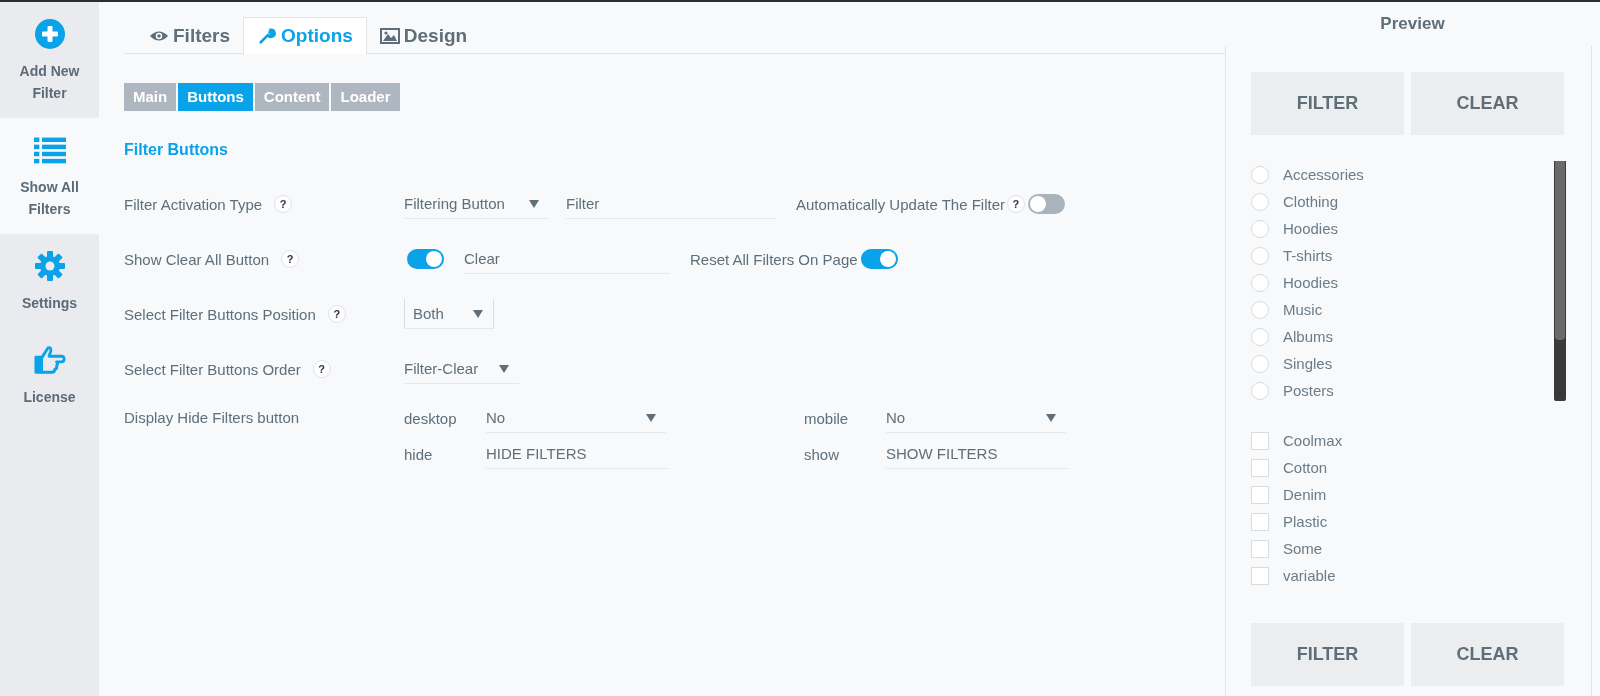 Image resolution: width=1600 pixels, height=696 pixels. What do you see at coordinates (1412, 24) in the screenshot?
I see `preview-title: Preview` at bounding box center [1412, 24].